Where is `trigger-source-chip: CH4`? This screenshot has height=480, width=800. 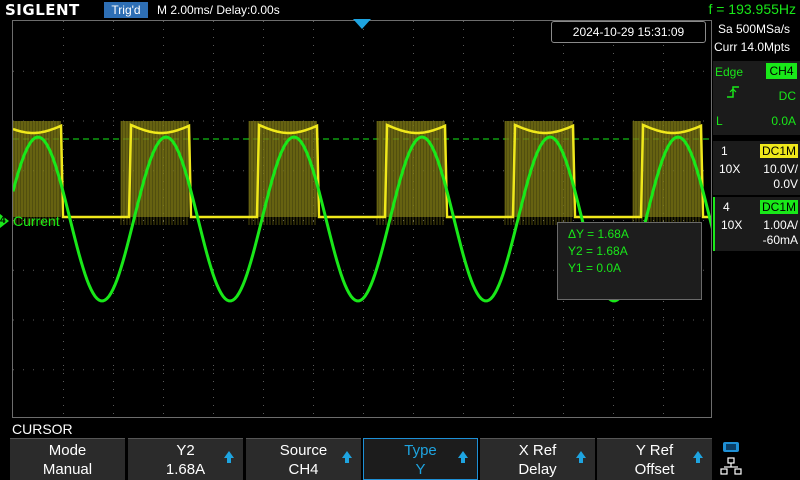
trigger-source-chip: CH4 is located at coordinates (781, 71).